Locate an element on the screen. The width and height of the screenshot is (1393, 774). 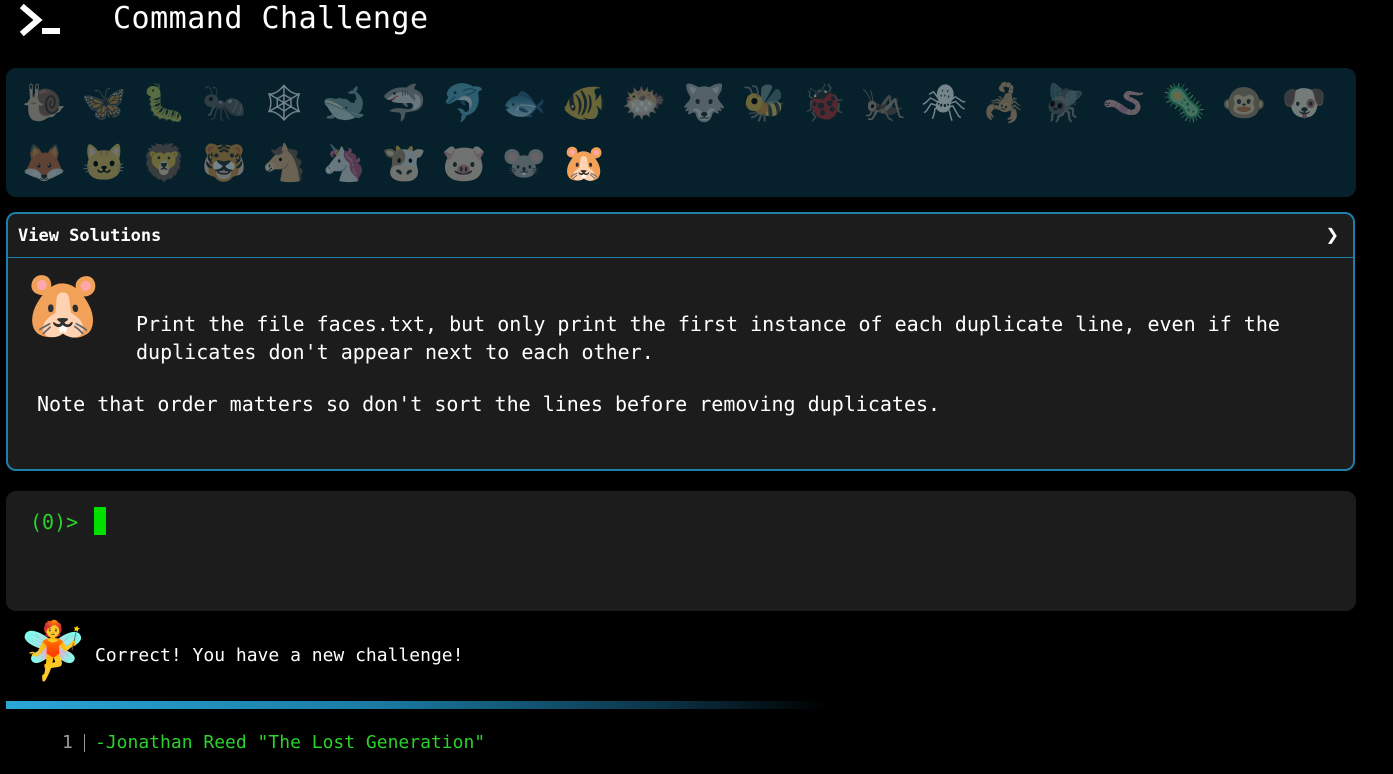
spider-web-icon: 🕸 is located at coordinates (284, 104).